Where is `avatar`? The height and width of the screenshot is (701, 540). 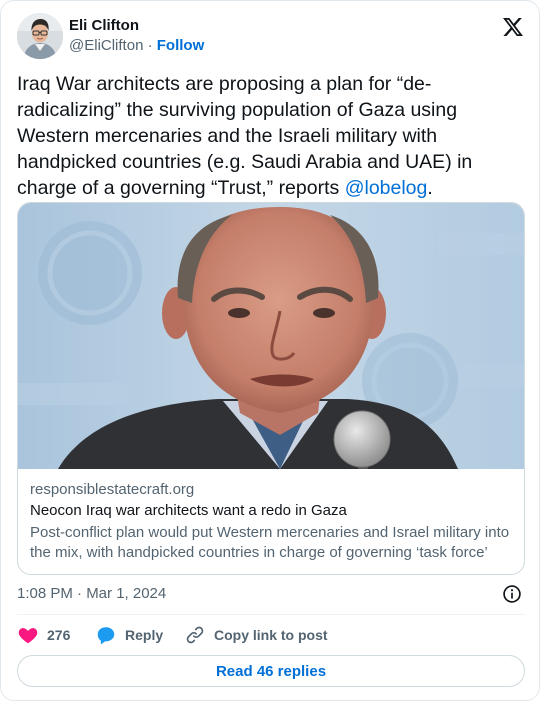
avatar is located at coordinates (40, 36).